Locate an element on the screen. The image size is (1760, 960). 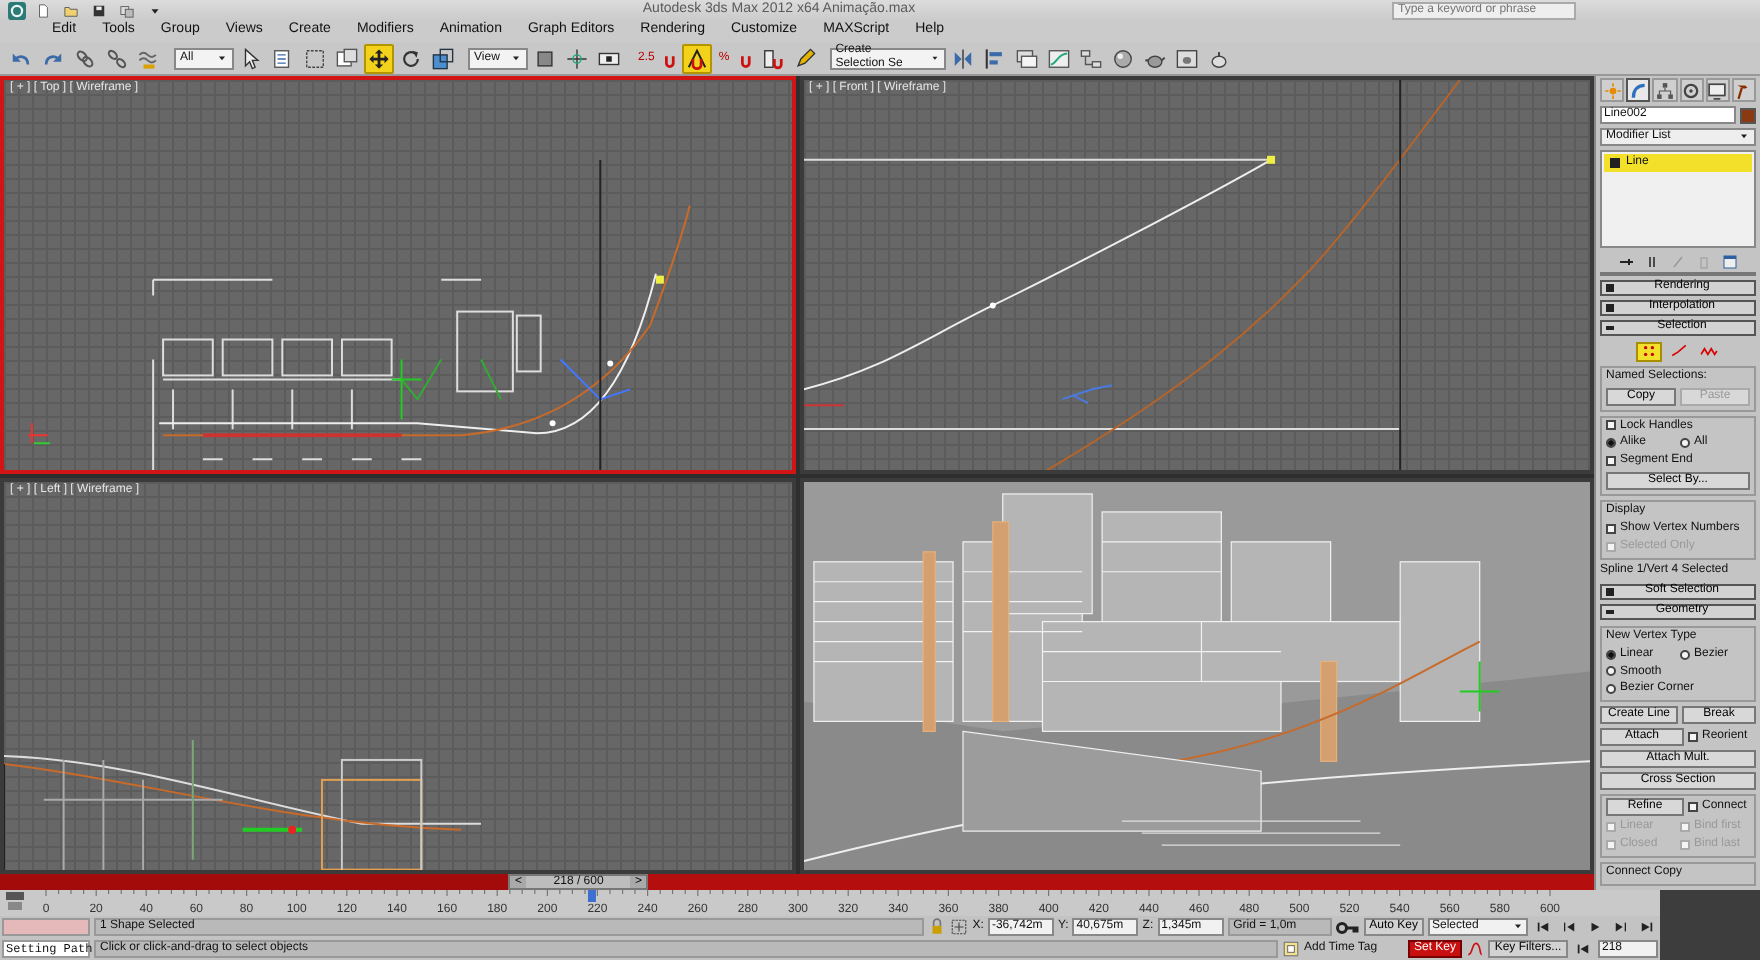
window-icon is located at coordinates (347, 58).